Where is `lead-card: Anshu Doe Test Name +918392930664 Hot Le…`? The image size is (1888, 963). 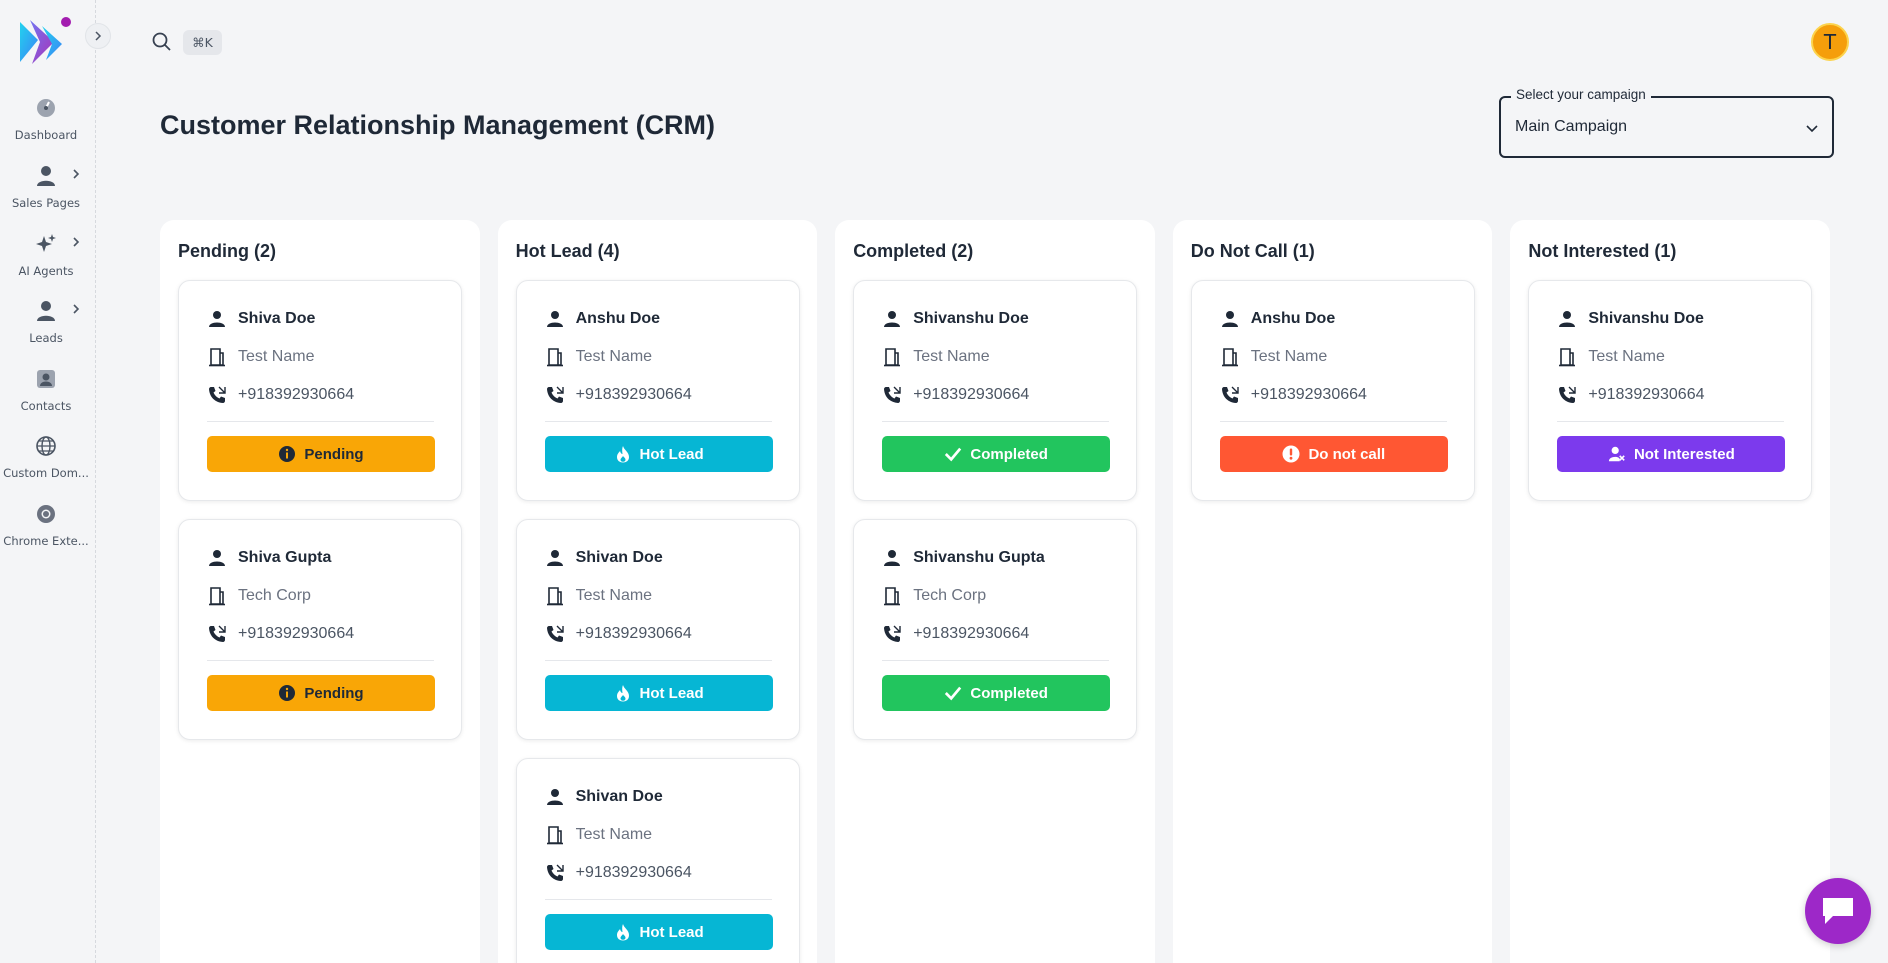
lead-card: Anshu Doe Test Name +918392930664 Hot Le… is located at coordinates (657, 390).